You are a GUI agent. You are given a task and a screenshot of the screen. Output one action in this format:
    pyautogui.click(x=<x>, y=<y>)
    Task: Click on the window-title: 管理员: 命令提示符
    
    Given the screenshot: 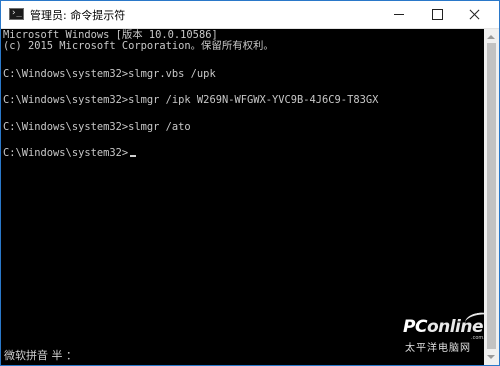 What is the action you would take?
    pyautogui.click(x=78, y=15)
    